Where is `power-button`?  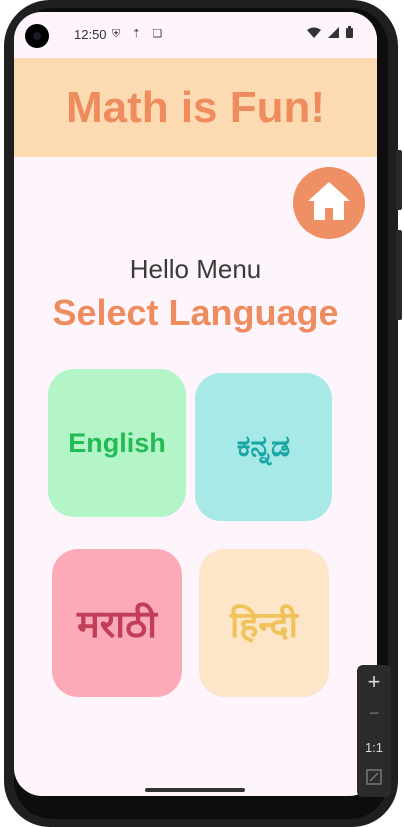 power-button is located at coordinates (399, 180).